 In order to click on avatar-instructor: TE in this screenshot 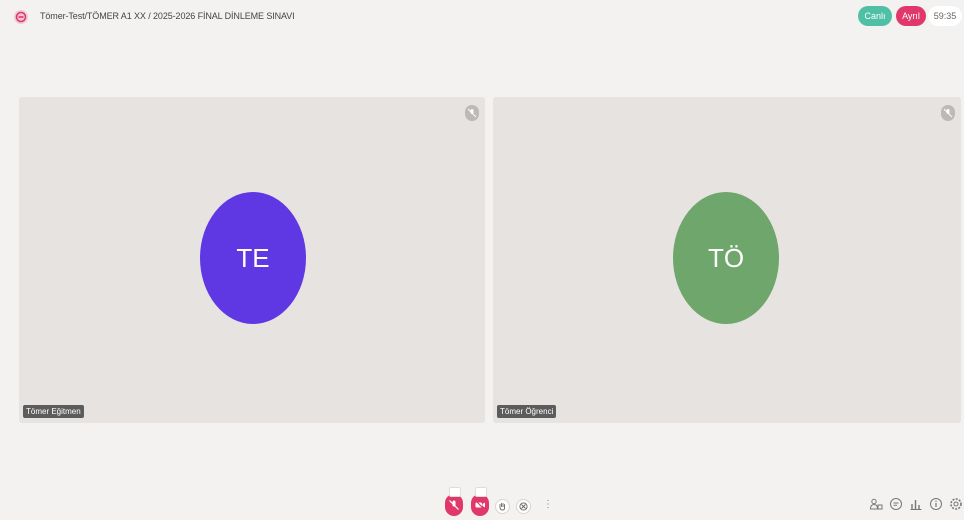, I will do `click(253, 258)`.